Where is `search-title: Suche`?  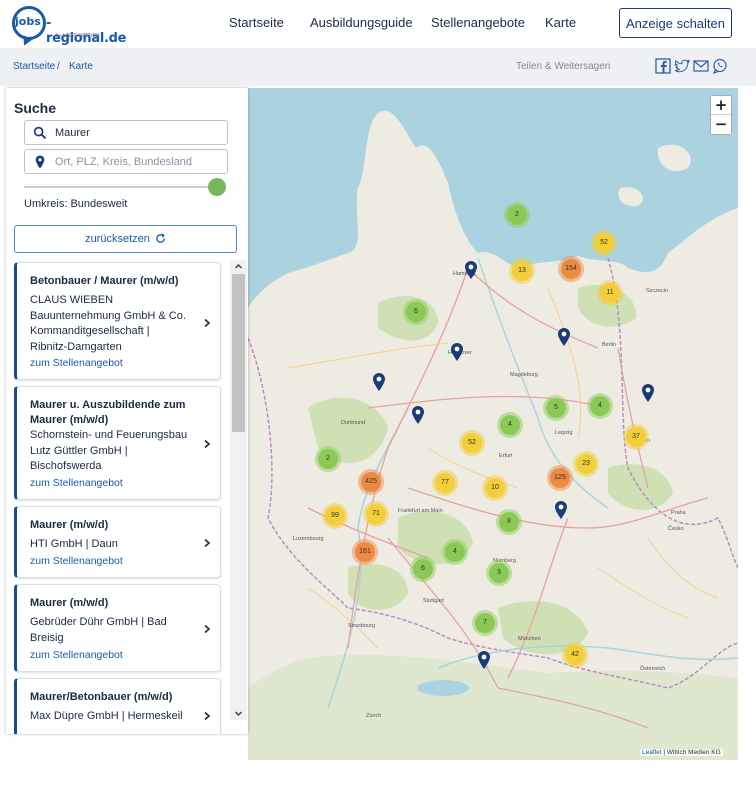 search-title: Suche is located at coordinates (35, 108).